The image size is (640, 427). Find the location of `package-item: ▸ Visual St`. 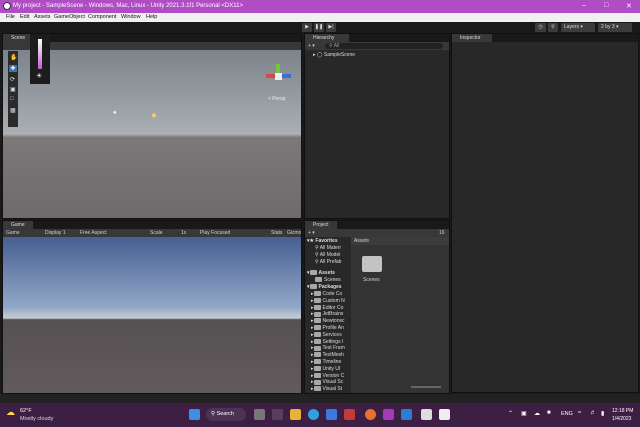

package-item: ▸ Visual St is located at coordinates (330, 389).